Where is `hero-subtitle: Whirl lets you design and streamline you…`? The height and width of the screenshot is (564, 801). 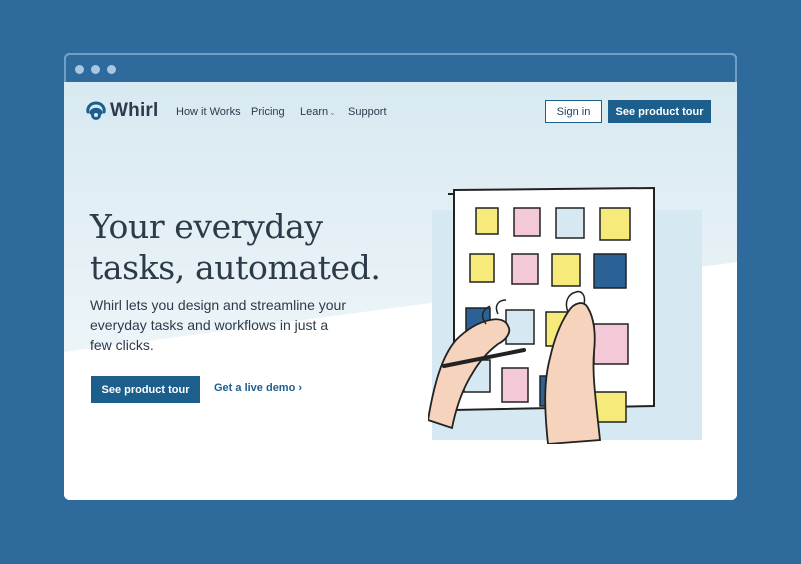 hero-subtitle: Whirl lets you design and streamline you… is located at coordinates (218, 325).